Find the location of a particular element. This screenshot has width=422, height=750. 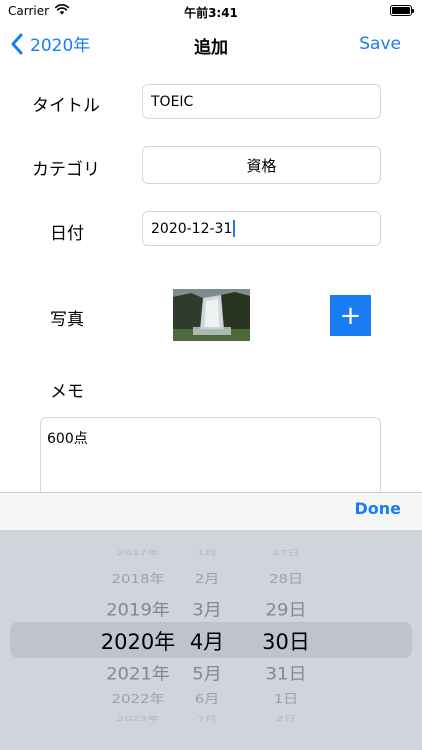

date-label: 日付 is located at coordinates (67, 234).